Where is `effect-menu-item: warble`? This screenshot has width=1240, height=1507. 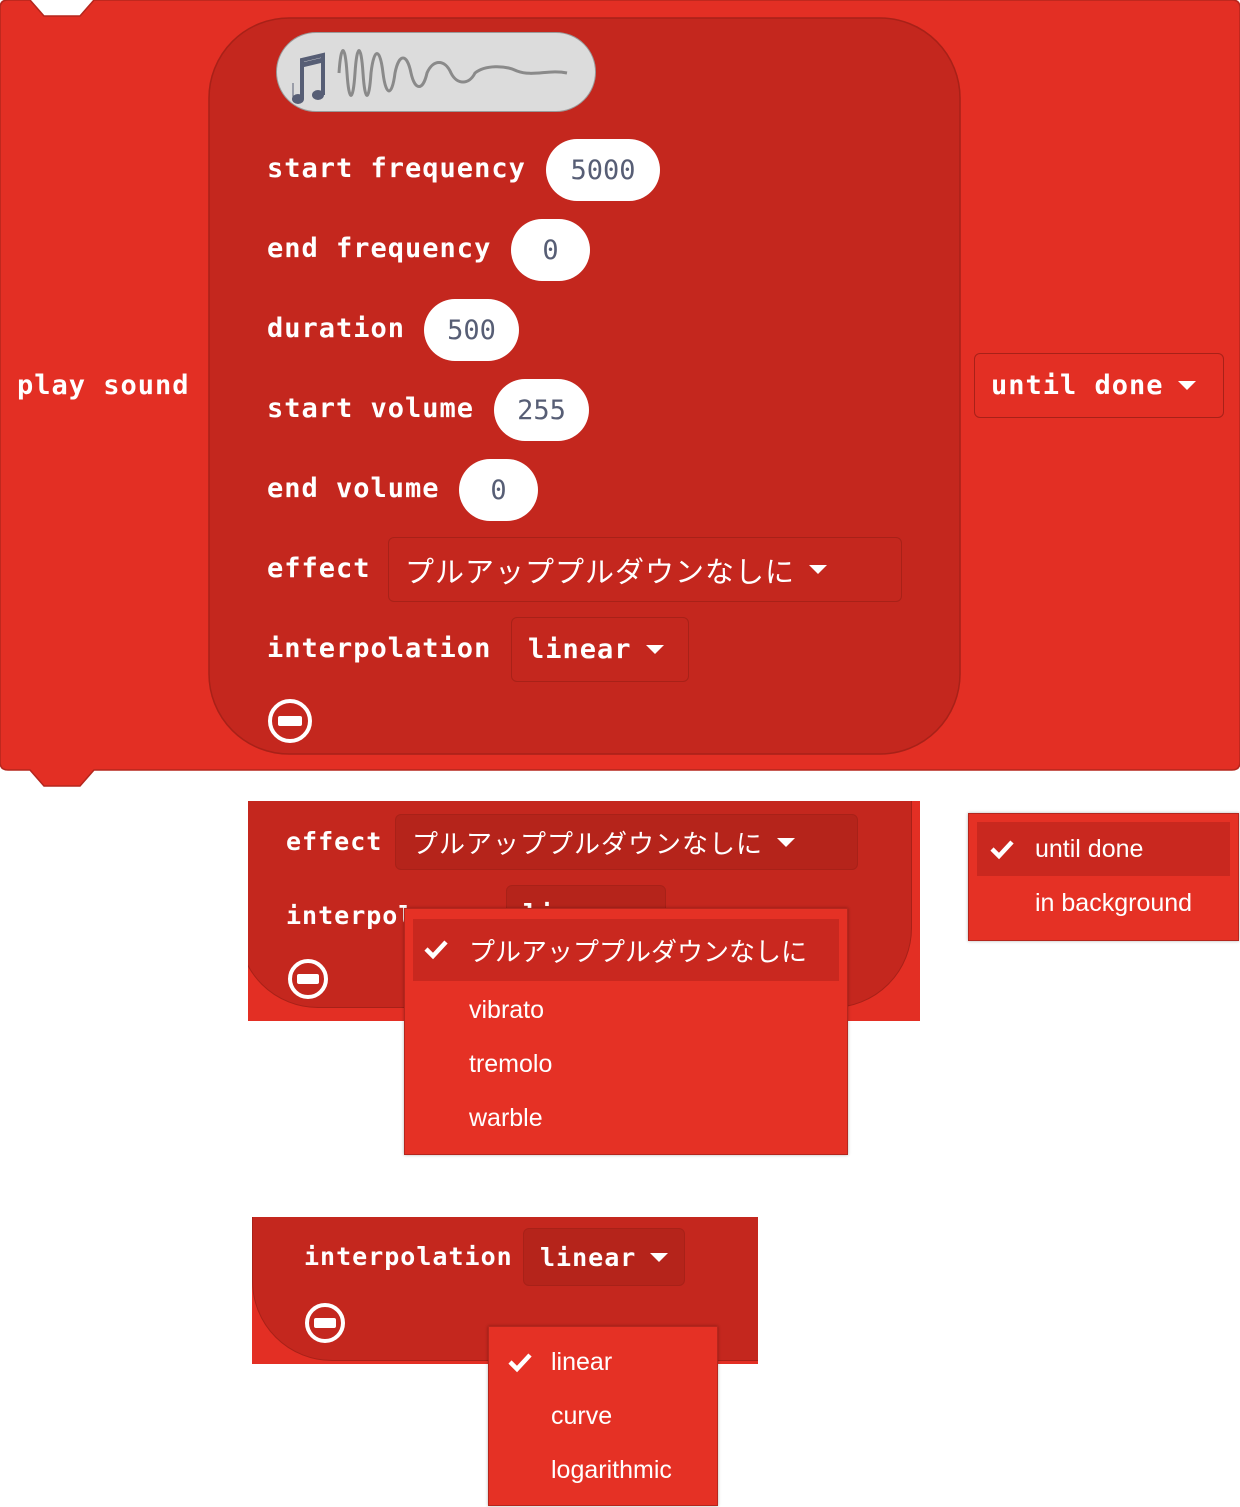
effect-menu-item: warble is located at coordinates (626, 1118).